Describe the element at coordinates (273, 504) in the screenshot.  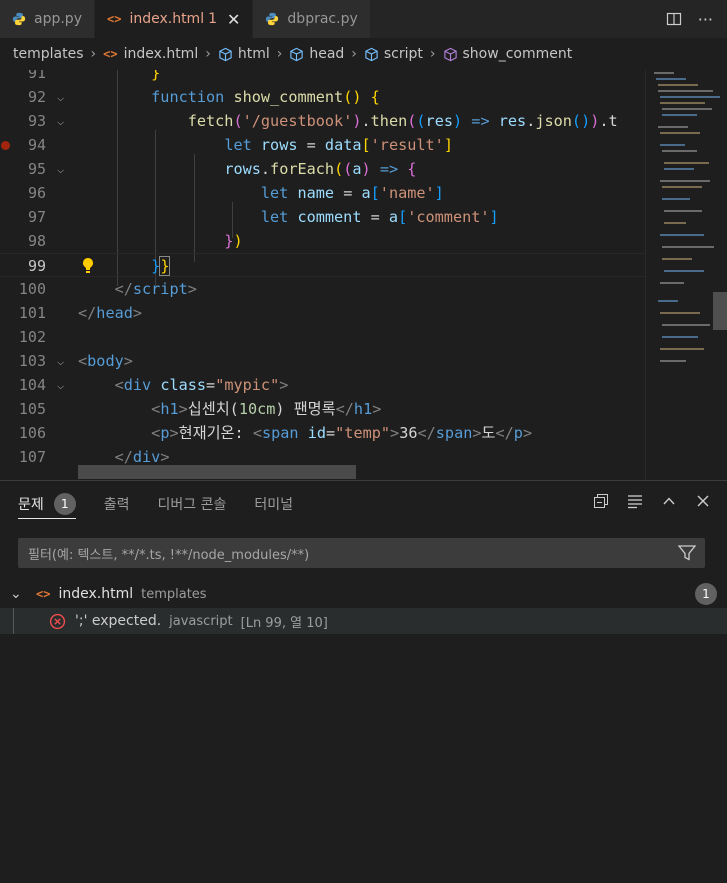
I see `tab-terminal: 터미널` at that location.